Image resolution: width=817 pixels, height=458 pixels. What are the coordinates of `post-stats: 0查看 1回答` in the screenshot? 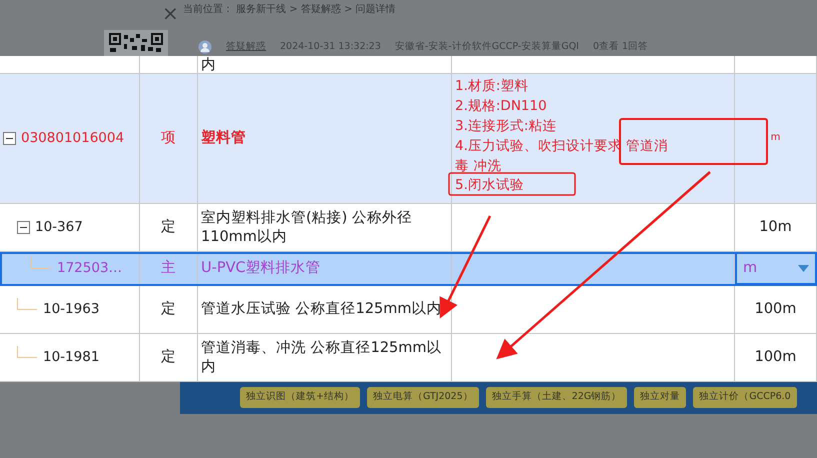 It's located at (620, 47).